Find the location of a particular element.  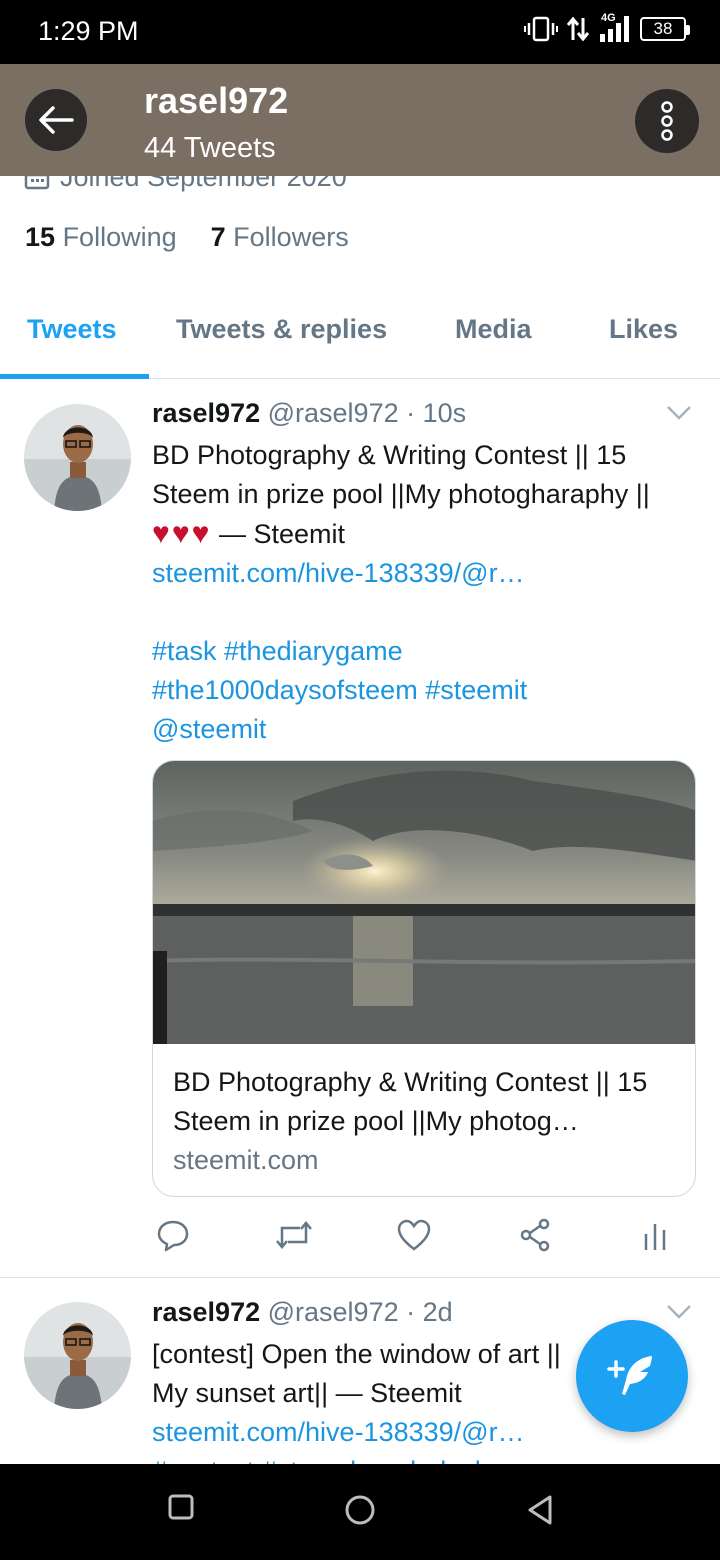

tweet-header: rasel972 @rasel972 · 2d is located at coordinates (302, 1312).